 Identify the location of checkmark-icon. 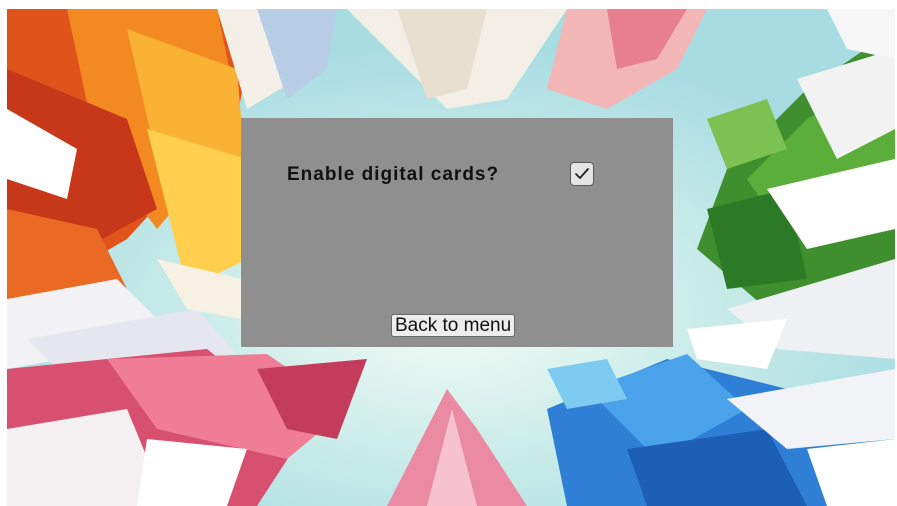
(582, 173).